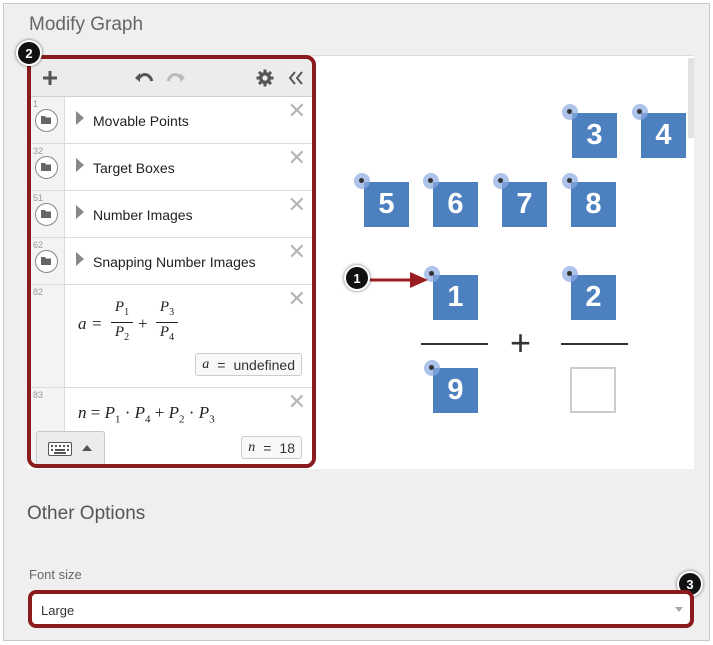 The height and width of the screenshot is (645, 713). I want to click on expression-row-movable-points: 1 Movable Points ✕, so click(171, 120).